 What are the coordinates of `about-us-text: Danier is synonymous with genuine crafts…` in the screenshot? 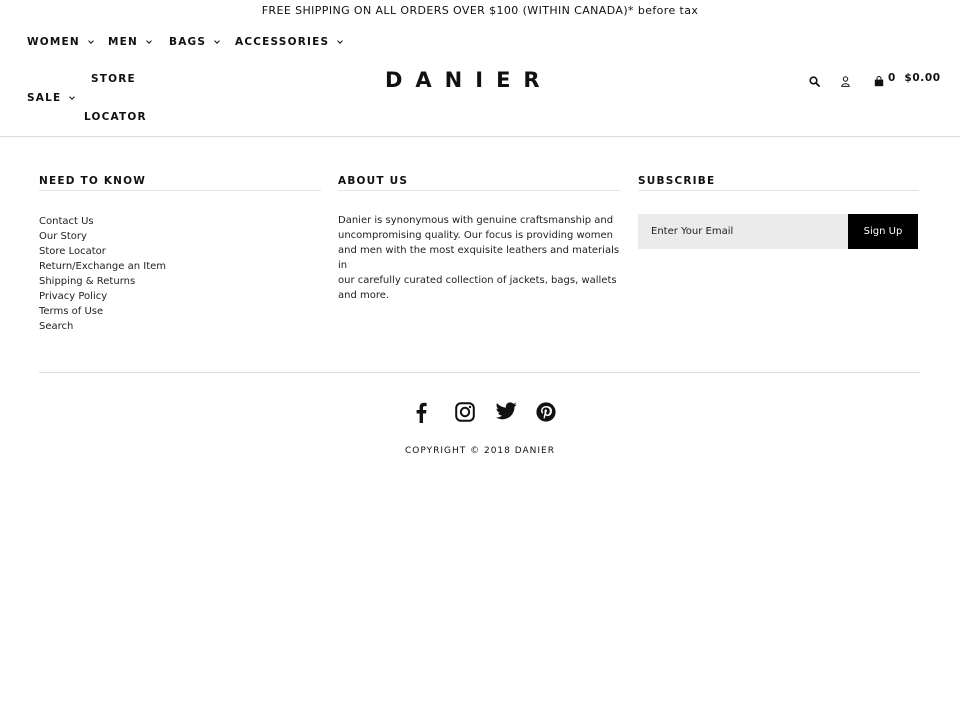 It's located at (479, 258).